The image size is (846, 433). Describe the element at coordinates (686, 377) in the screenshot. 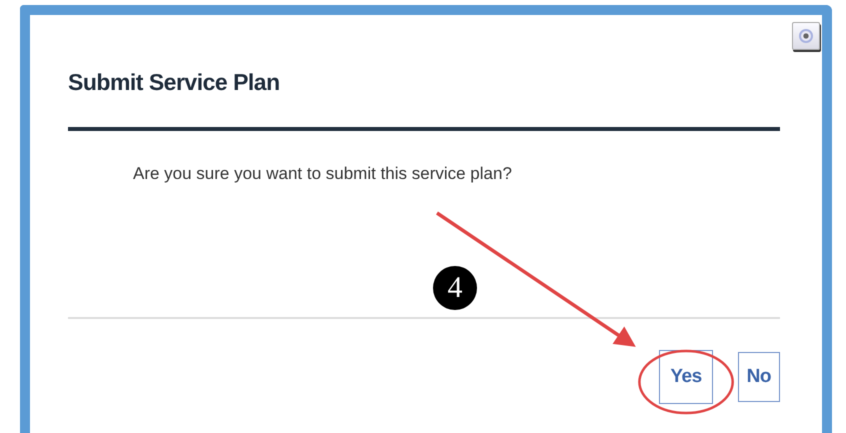

I see `dialog-button: Yes` at that location.